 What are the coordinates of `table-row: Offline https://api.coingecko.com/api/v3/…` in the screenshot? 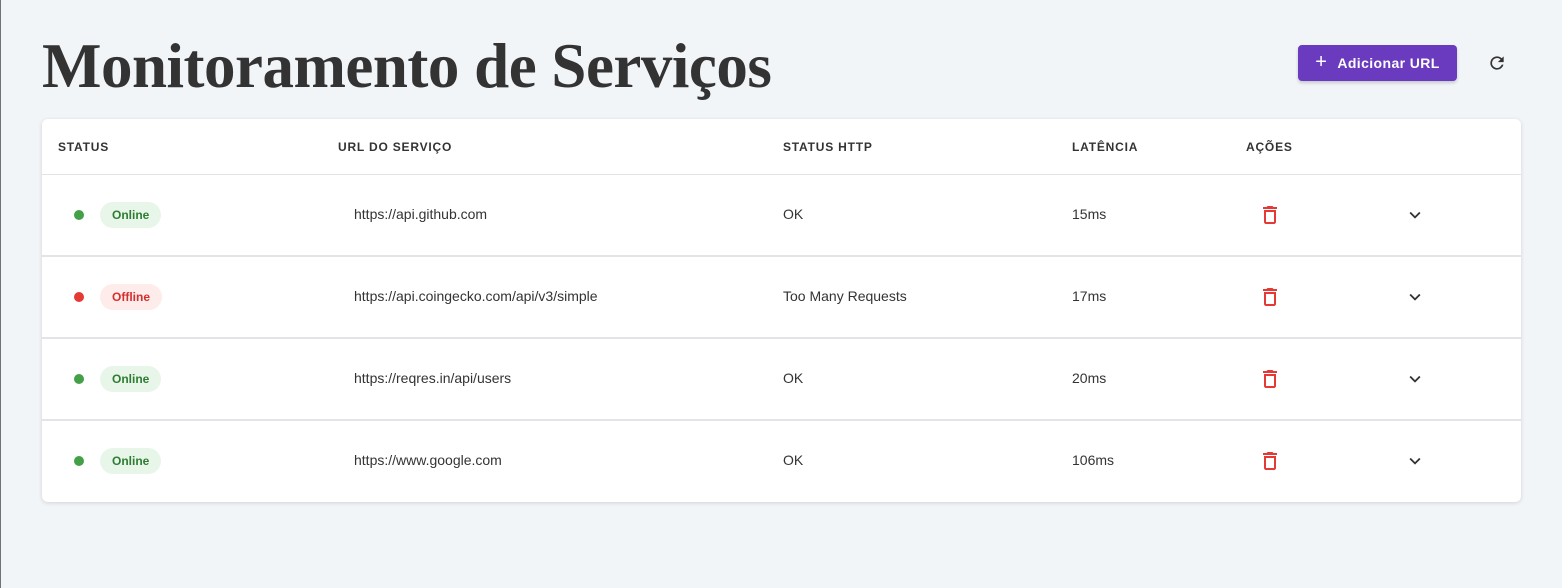 It's located at (781, 298).